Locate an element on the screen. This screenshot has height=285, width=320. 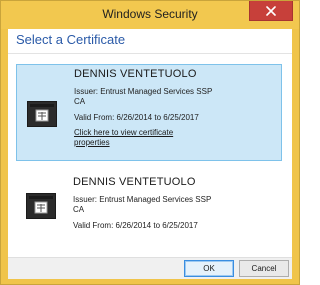
link-line-1: Click here to view certificate is located at coordinates (124, 132).